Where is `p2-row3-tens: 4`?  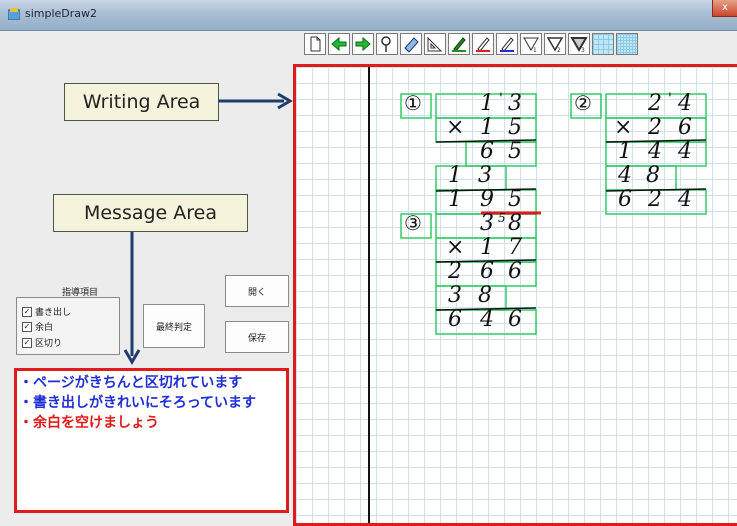 p2-row3-tens: 4 is located at coordinates (655, 151).